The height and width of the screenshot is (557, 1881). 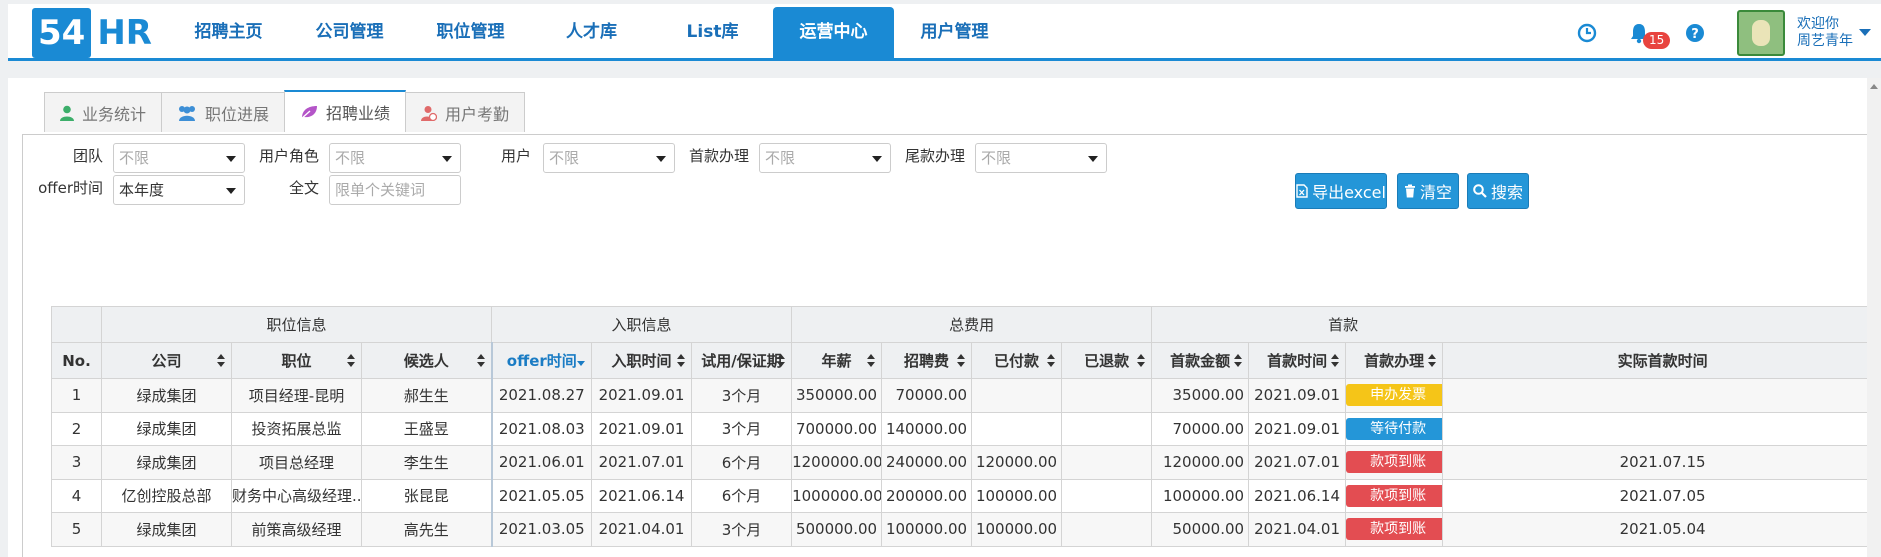 I want to click on welcome-text: 欢迎你 周艺青年, so click(x=1825, y=33).